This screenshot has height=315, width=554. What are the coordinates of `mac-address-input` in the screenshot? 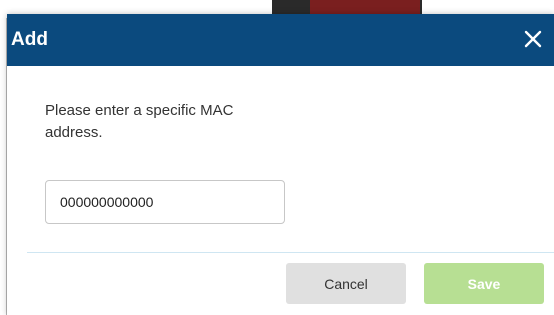 It's located at (165, 202).